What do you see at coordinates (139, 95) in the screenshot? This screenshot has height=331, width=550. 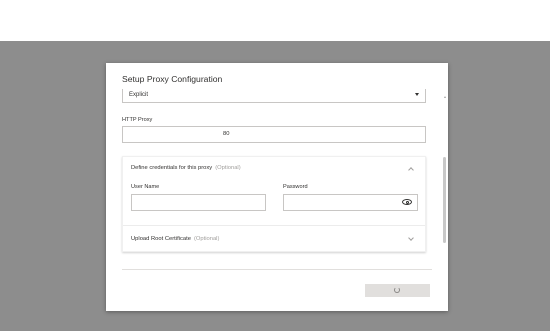 I see `proxy-type-value: Explicit` at bounding box center [139, 95].